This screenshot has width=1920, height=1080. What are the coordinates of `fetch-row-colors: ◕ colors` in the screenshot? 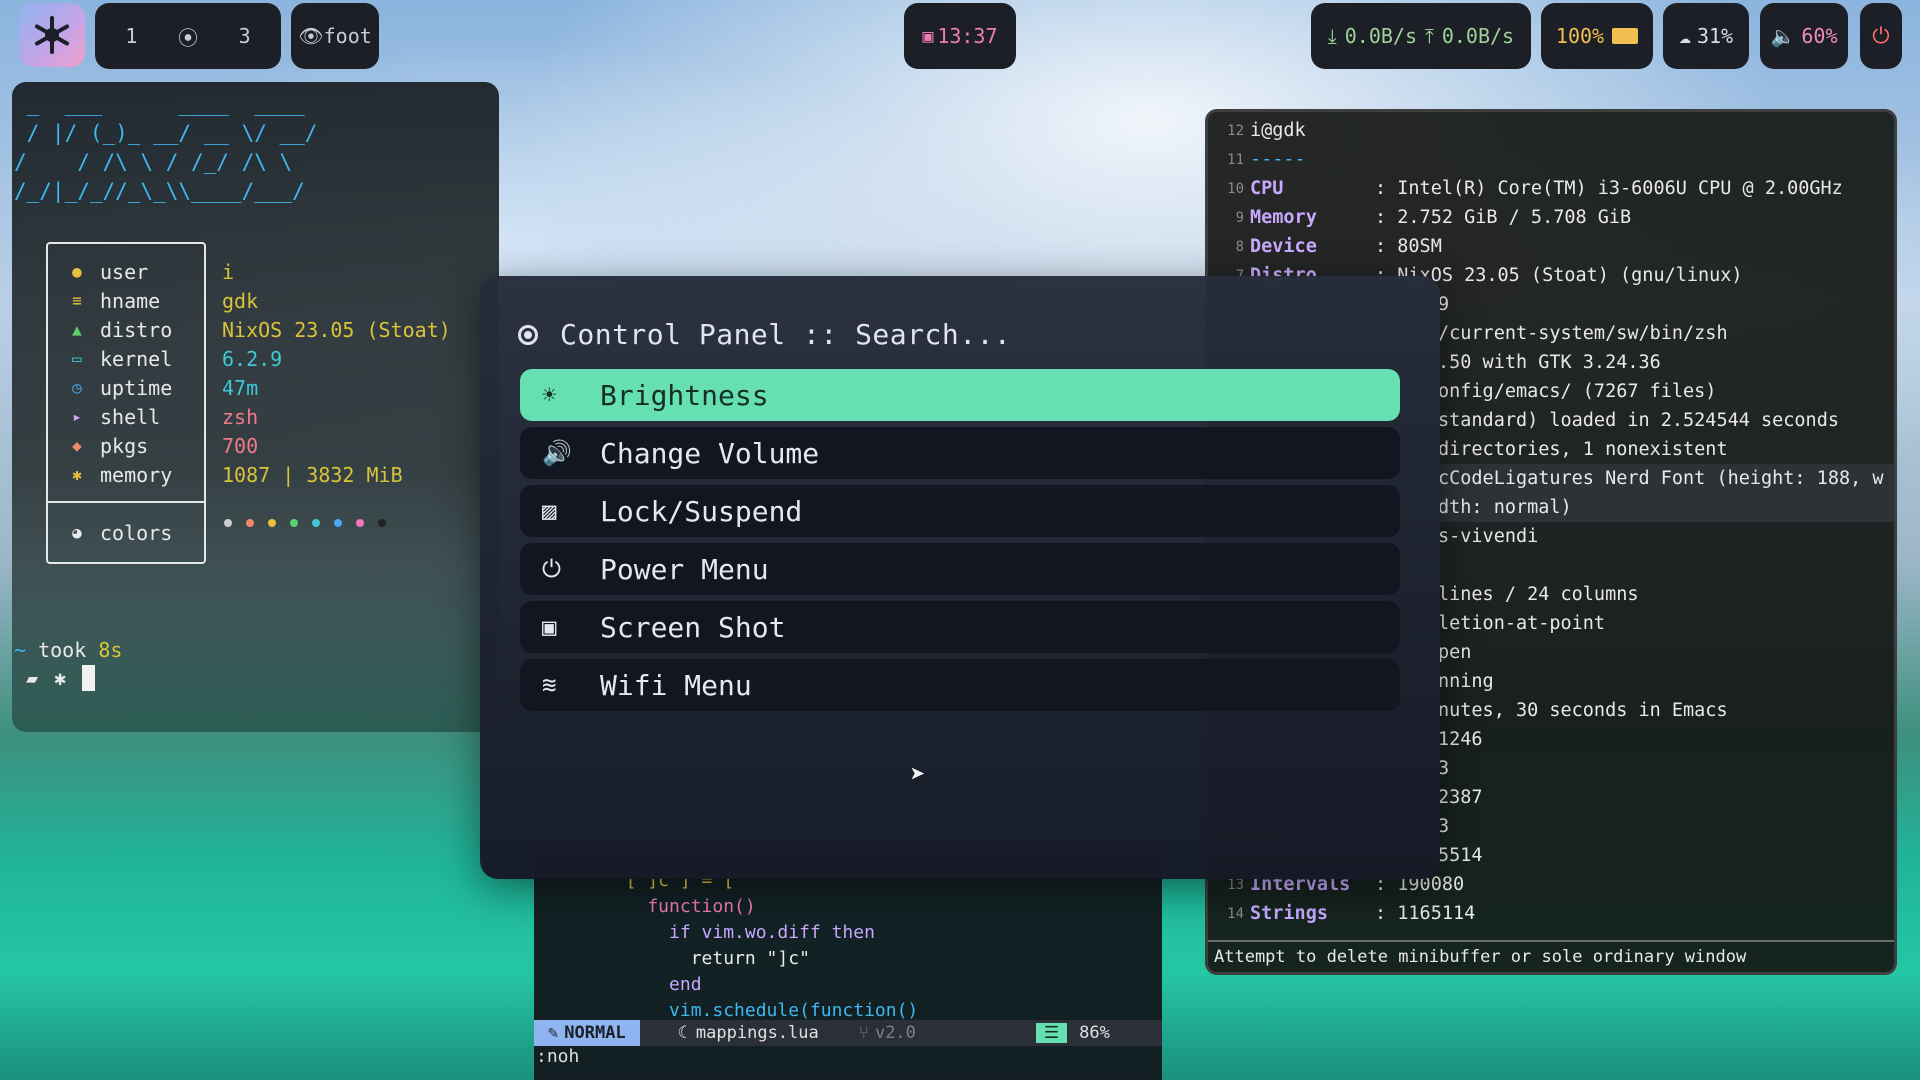 It's located at (117, 532).